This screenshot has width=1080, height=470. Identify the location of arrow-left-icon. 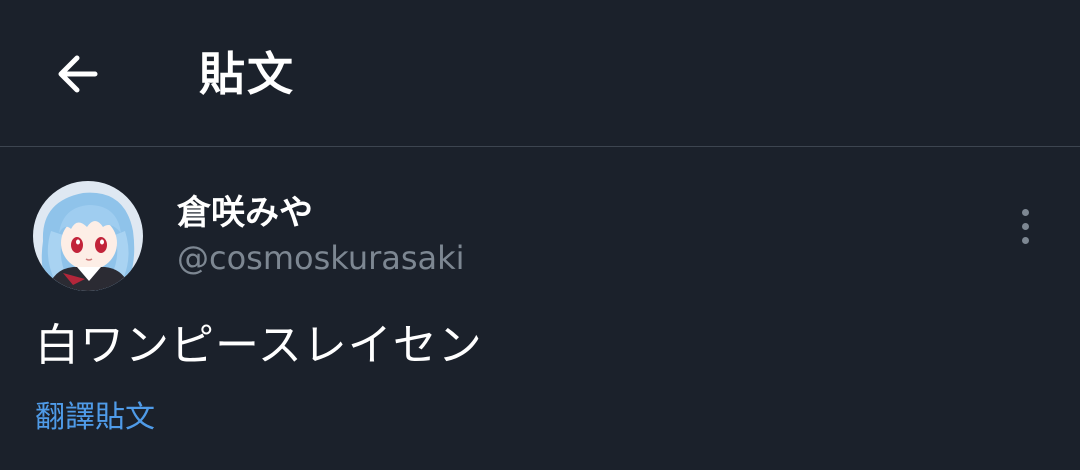
(78, 74).